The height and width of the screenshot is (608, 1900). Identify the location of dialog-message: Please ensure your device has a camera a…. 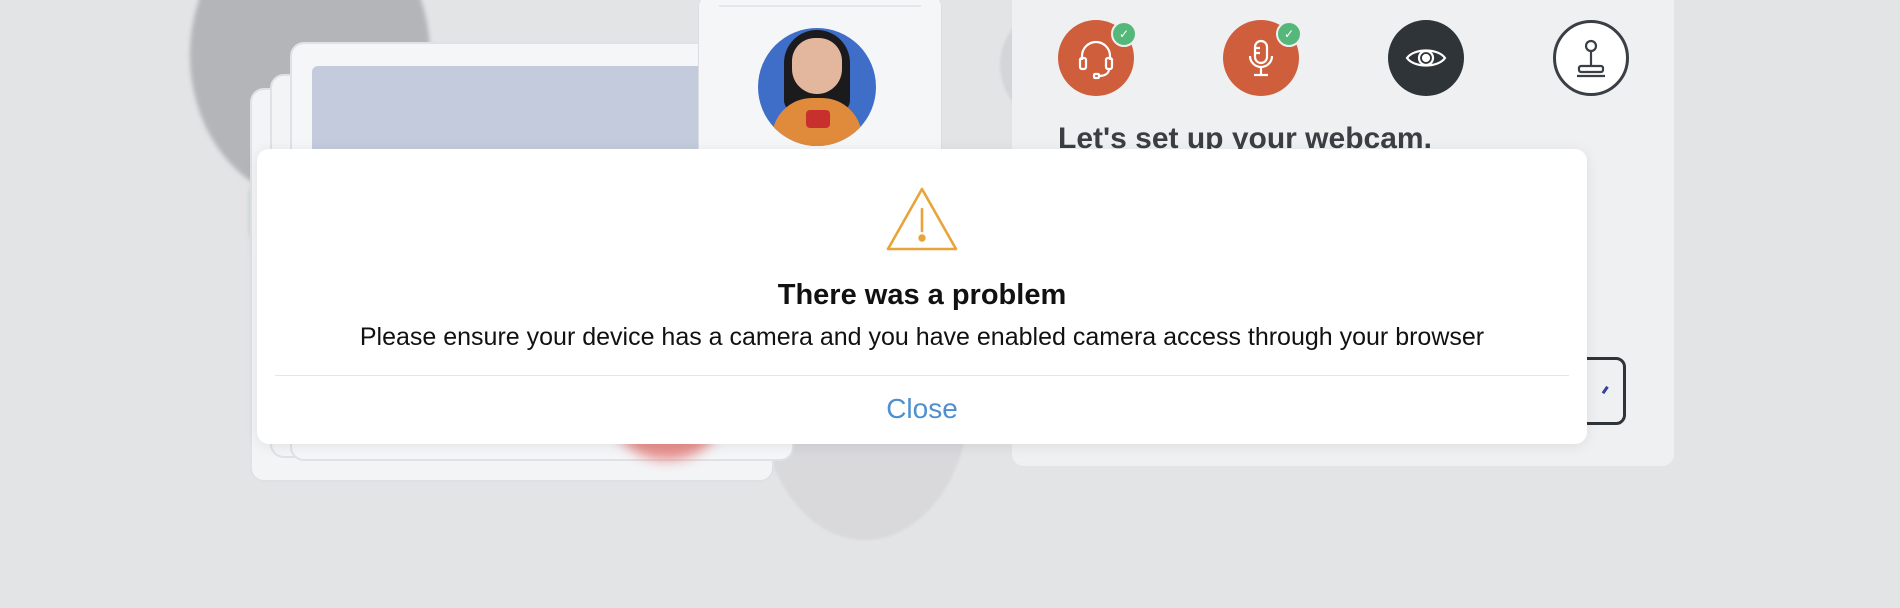
(922, 337).